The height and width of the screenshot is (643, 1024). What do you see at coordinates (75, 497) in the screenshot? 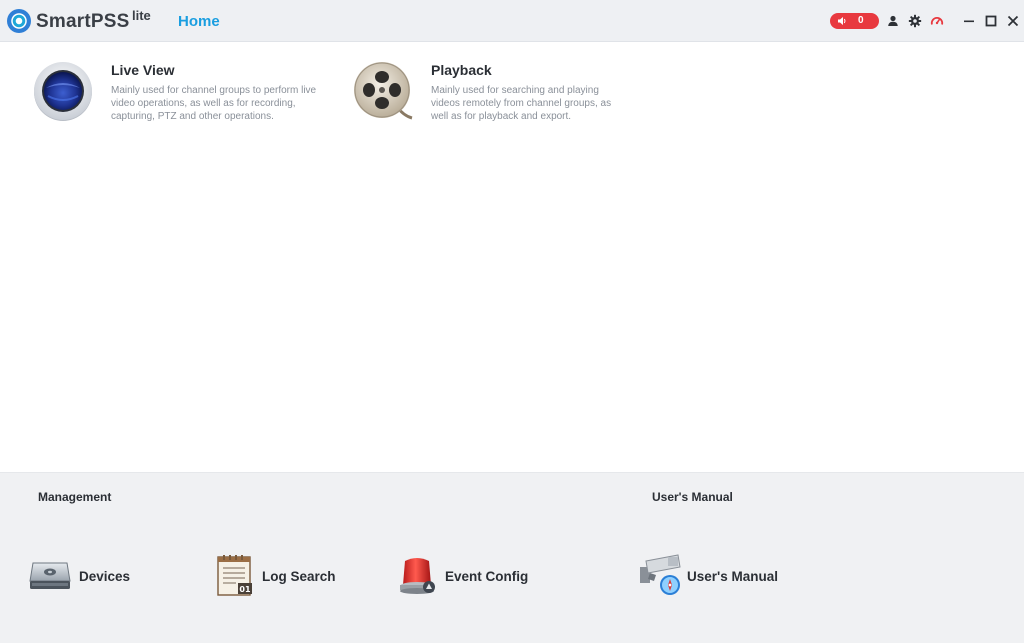
I see `management-section-title: Management` at bounding box center [75, 497].